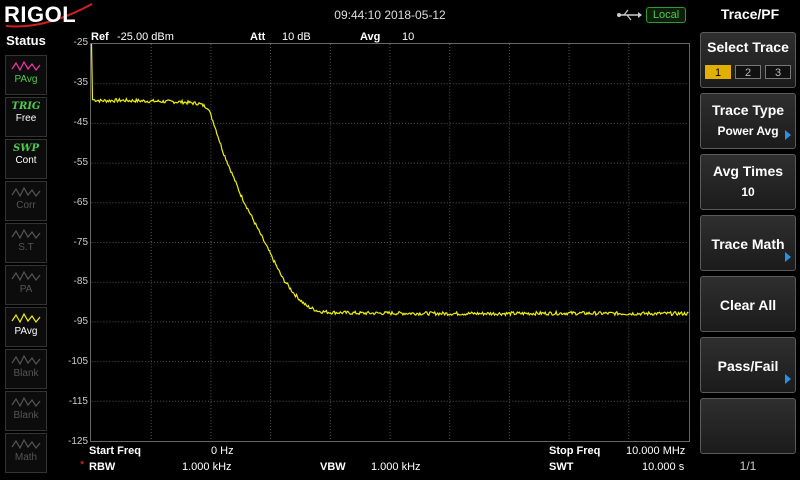 This screenshot has height=480, width=800. Describe the element at coordinates (102, 467) in the screenshot. I see `rbw-label: RBW` at that location.